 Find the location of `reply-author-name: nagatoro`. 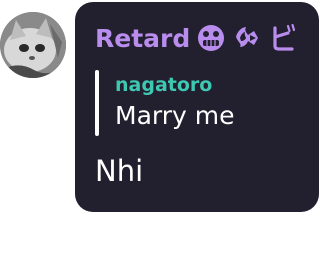

reply-author-name: nagatoro is located at coordinates (164, 85).